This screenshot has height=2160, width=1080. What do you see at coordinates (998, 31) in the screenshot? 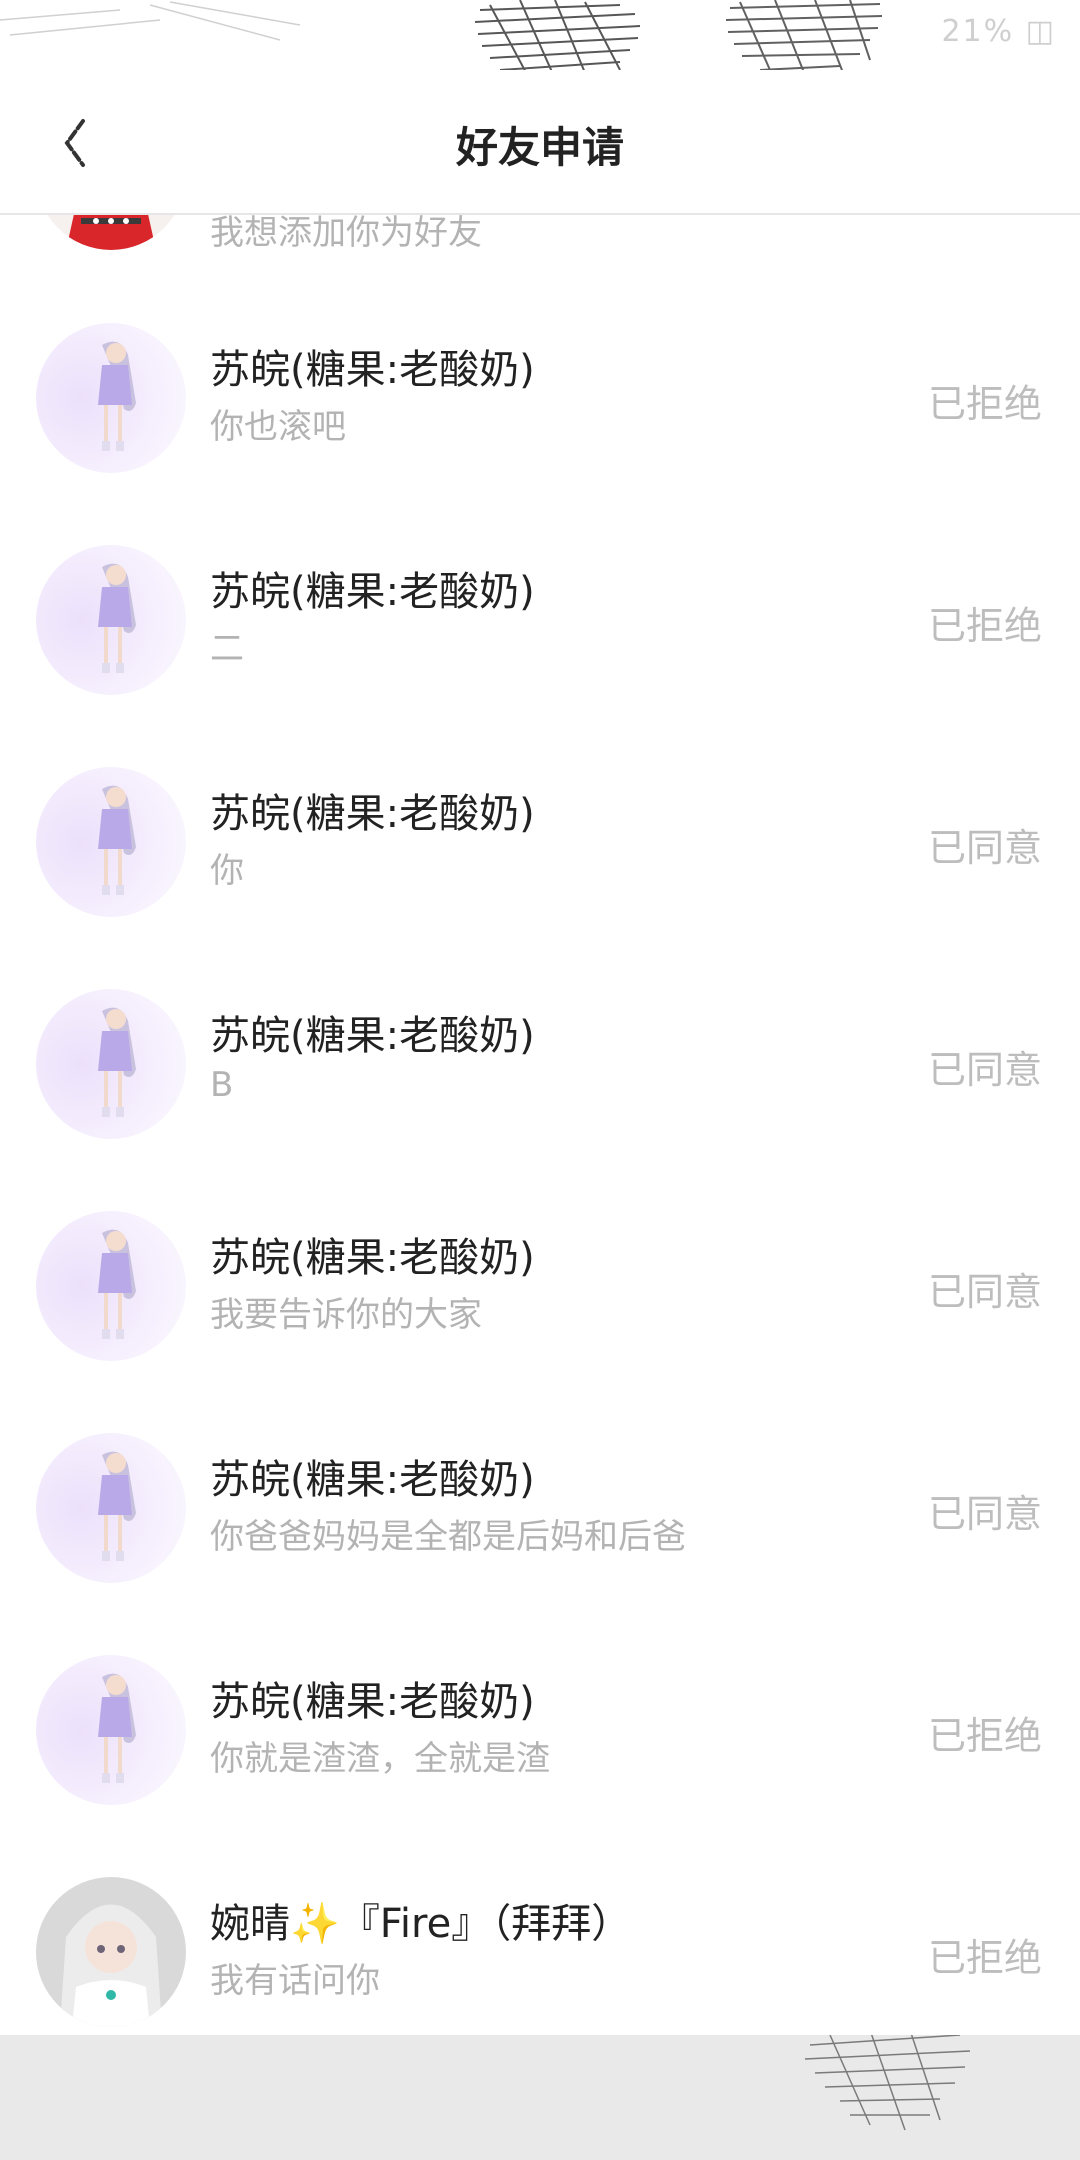
I see `status-indicators: 21% ◫` at bounding box center [998, 31].